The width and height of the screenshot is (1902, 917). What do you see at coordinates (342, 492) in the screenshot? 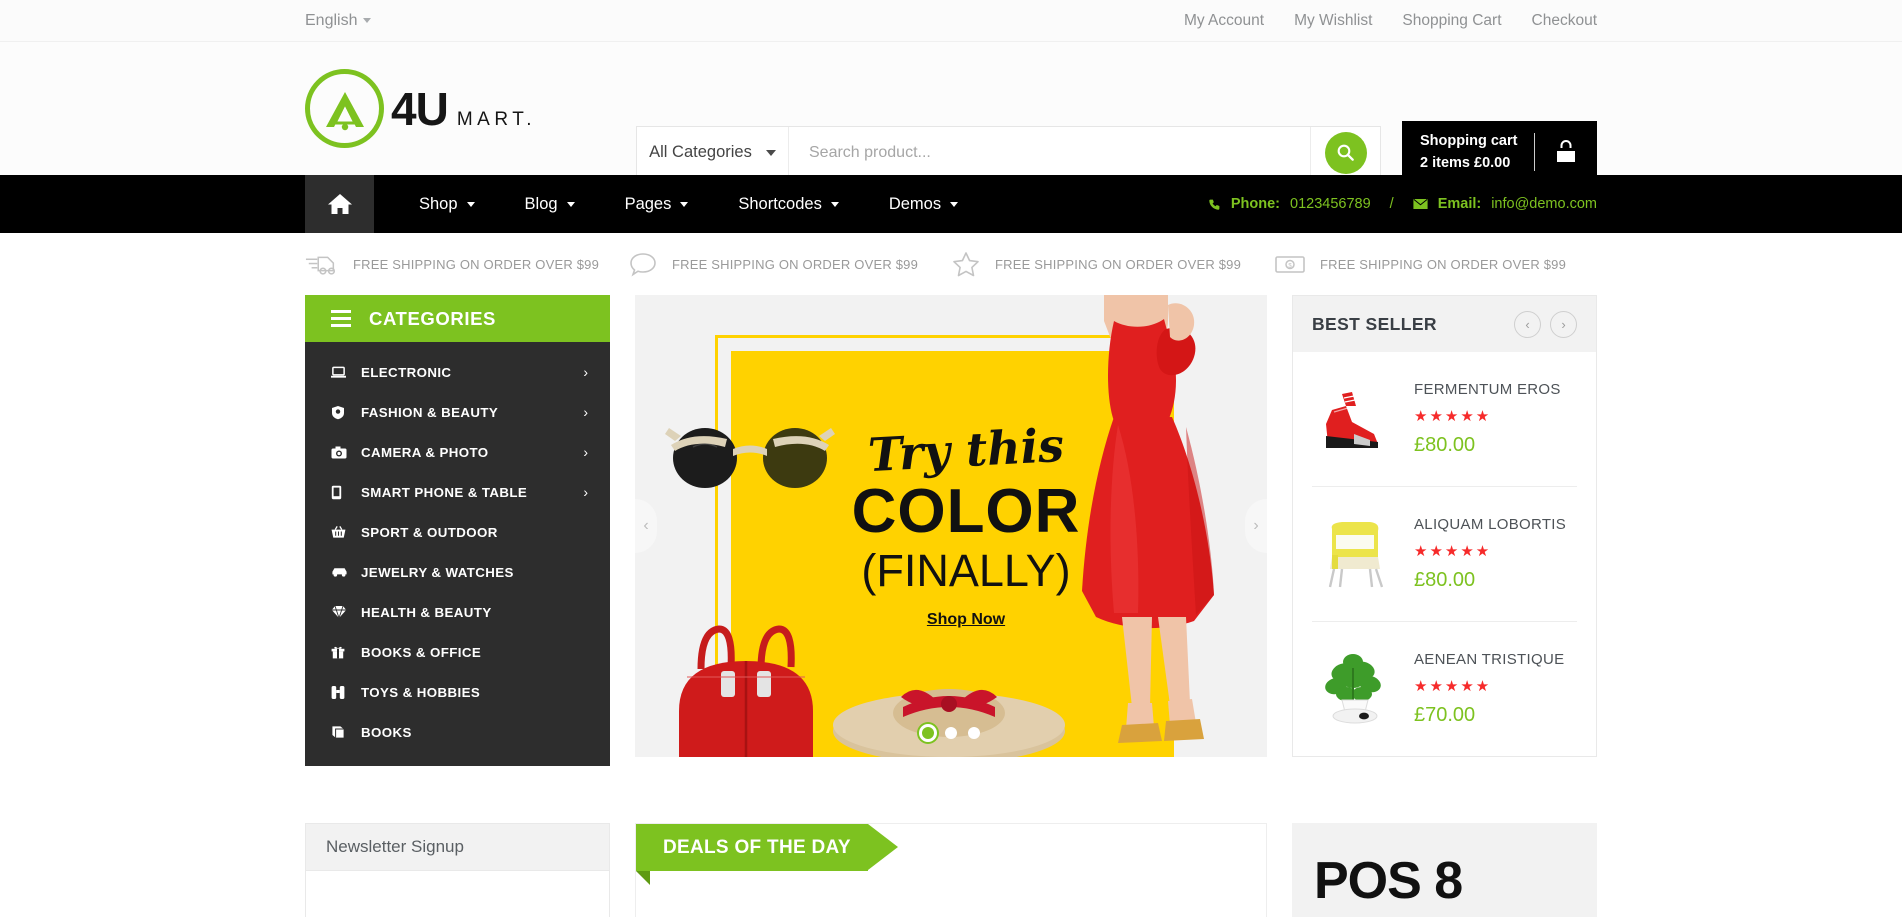
I see `phone-icon` at bounding box center [342, 492].